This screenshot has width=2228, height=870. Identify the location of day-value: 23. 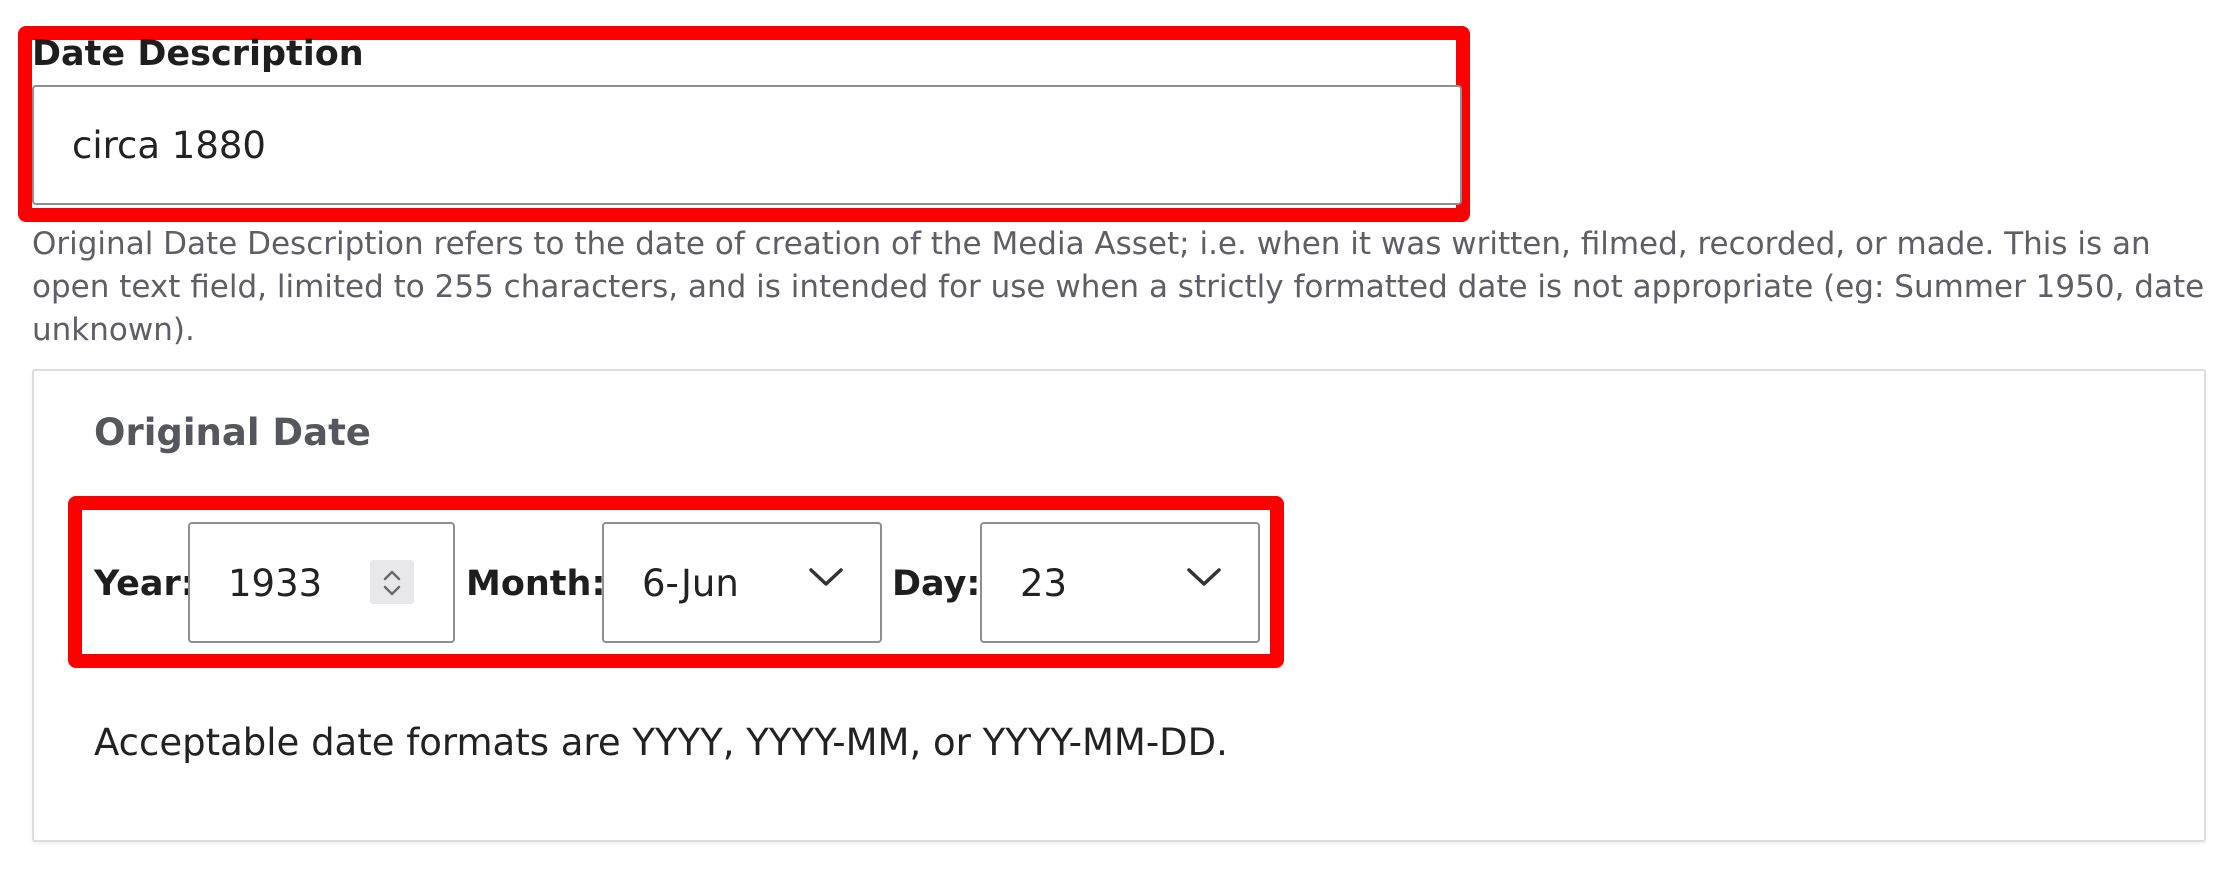
(1044, 583).